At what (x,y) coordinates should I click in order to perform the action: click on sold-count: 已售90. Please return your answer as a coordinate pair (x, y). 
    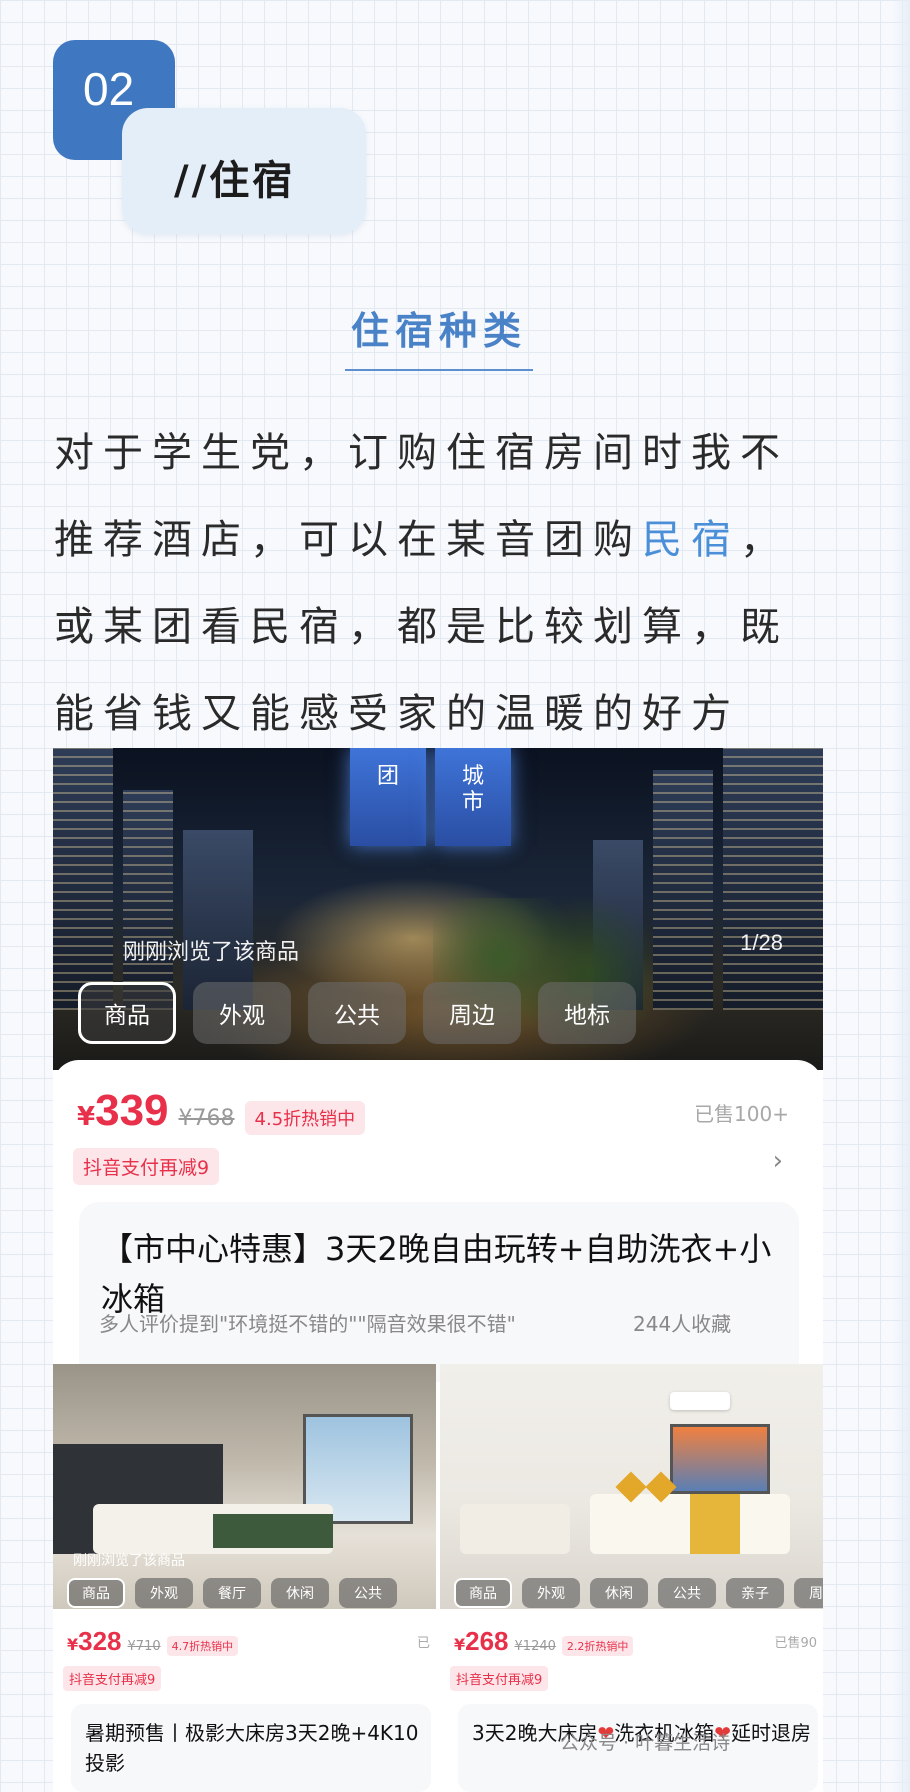
    Looking at the image, I should click on (795, 1643).